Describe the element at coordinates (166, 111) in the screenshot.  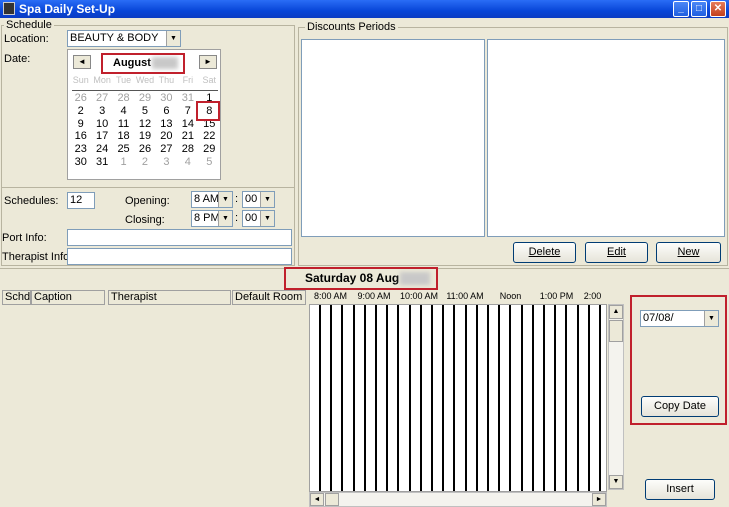
I see `calendar-day: 6` at that location.